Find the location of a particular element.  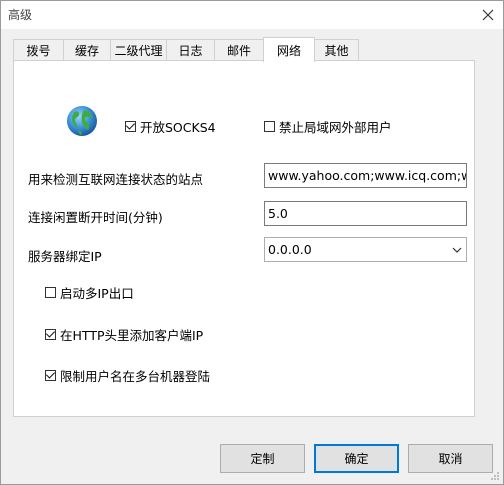

http-client-ip-checkbox: 在HTTP头里添加客户端IP is located at coordinates (124, 334).